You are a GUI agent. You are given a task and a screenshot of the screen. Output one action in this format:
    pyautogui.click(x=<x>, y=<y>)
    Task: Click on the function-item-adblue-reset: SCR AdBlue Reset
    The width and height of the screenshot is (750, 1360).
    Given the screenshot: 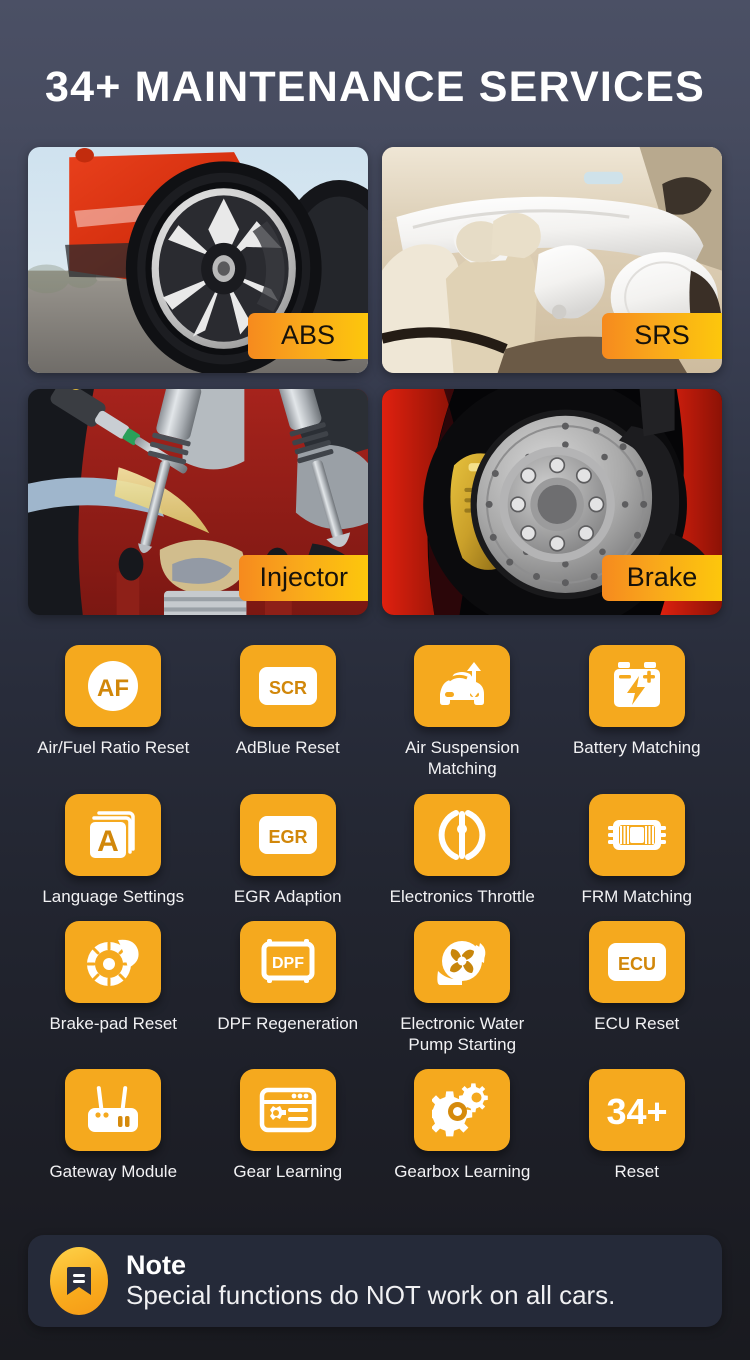 What is the action you would take?
    pyautogui.click(x=288, y=712)
    